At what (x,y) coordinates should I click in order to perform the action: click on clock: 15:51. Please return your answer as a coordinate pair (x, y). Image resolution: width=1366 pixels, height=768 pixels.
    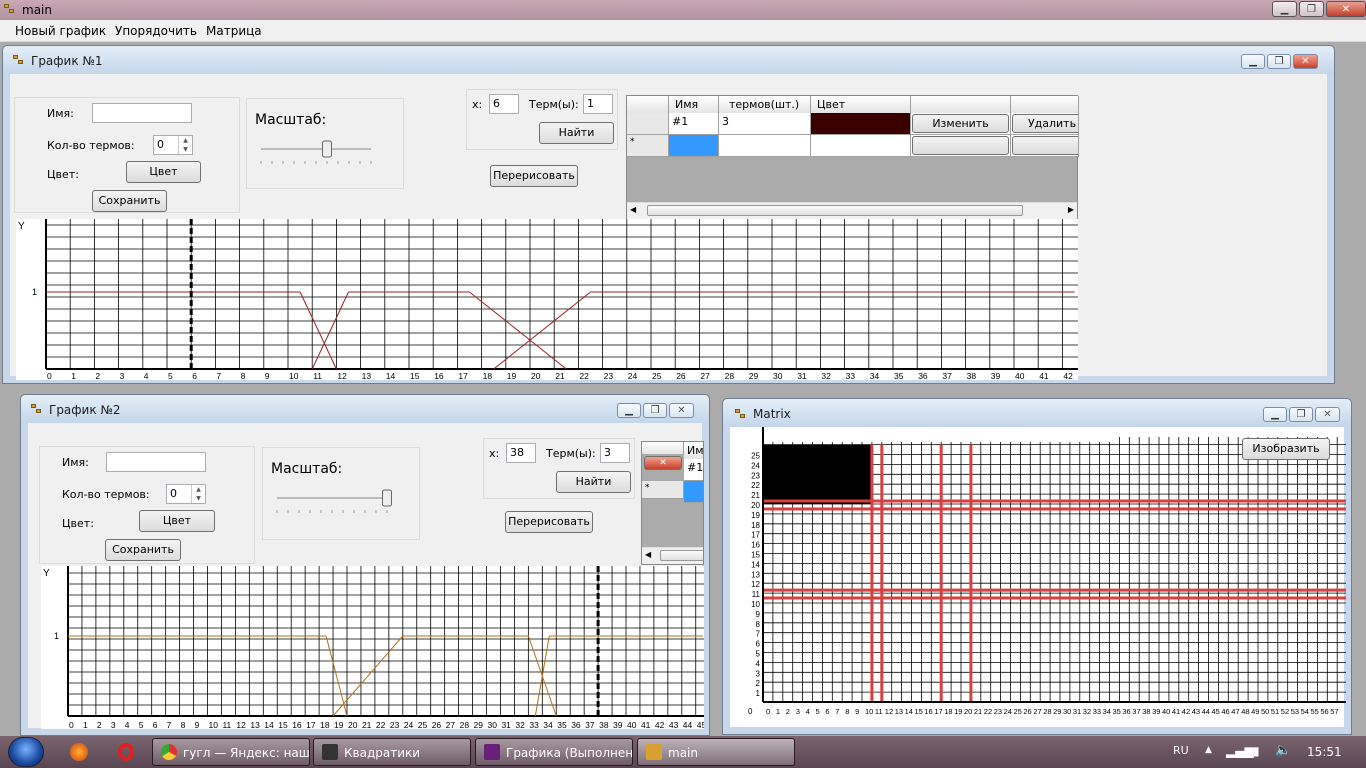
    Looking at the image, I should click on (1324, 752).